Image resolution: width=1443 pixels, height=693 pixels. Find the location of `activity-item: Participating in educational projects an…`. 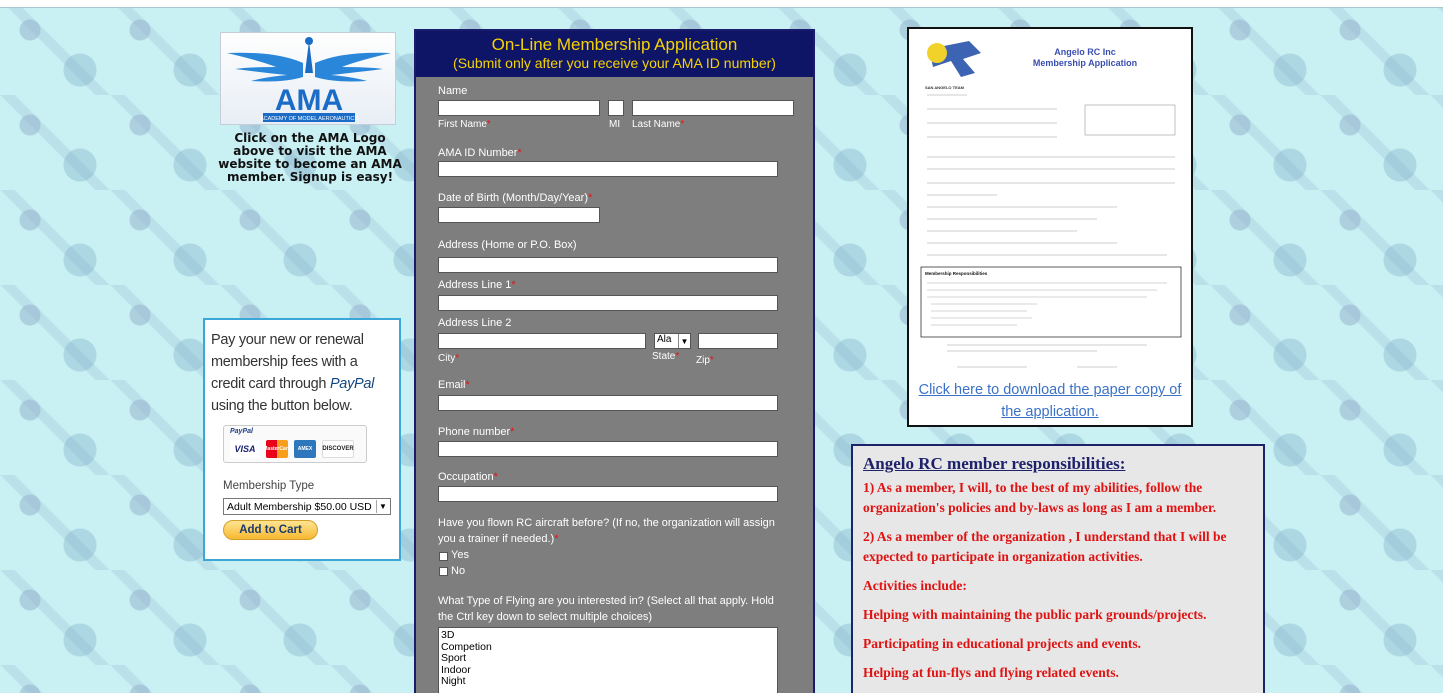

activity-item: Participating in educational projects an… is located at coordinates (1002, 643).